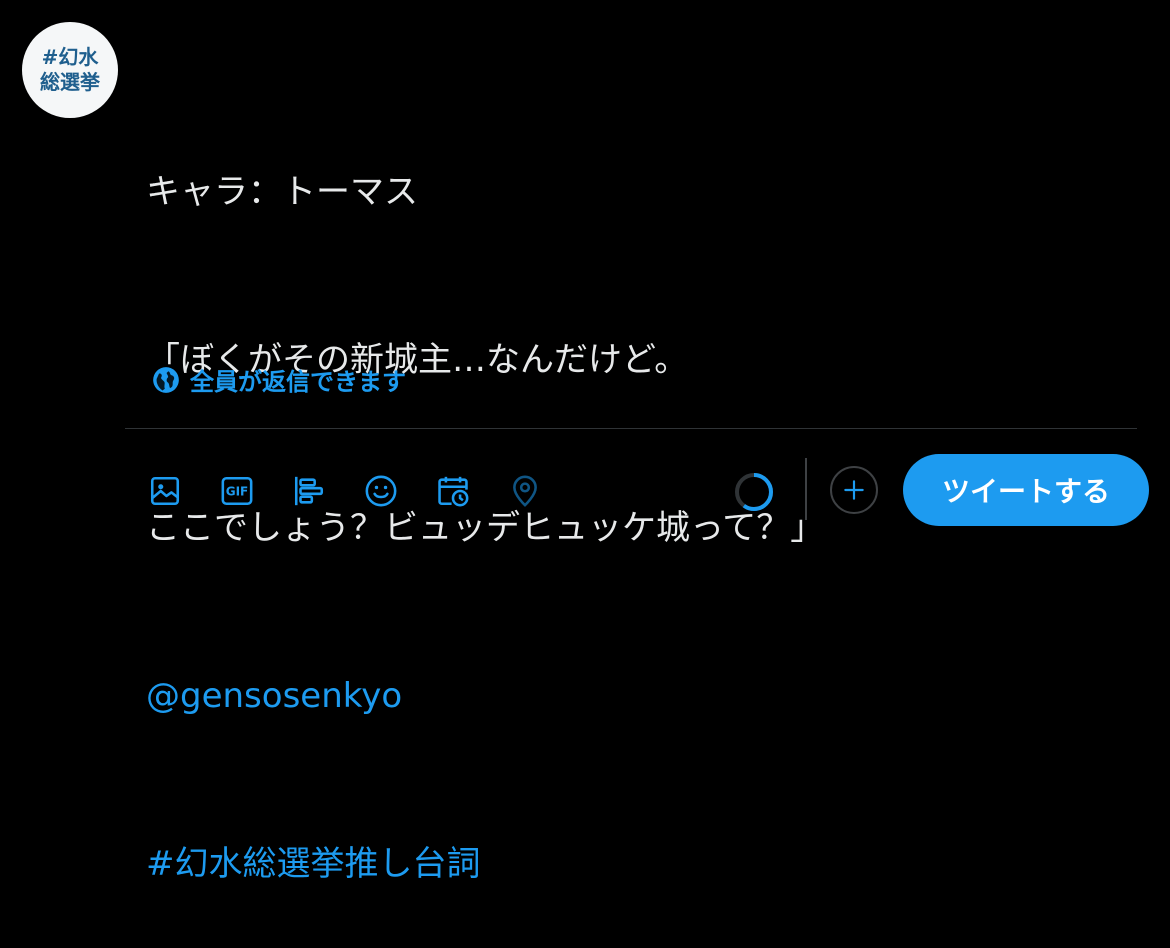  What do you see at coordinates (298, 382) in the screenshot?
I see `reply-setting-label: 全員が返信できます` at bounding box center [298, 382].